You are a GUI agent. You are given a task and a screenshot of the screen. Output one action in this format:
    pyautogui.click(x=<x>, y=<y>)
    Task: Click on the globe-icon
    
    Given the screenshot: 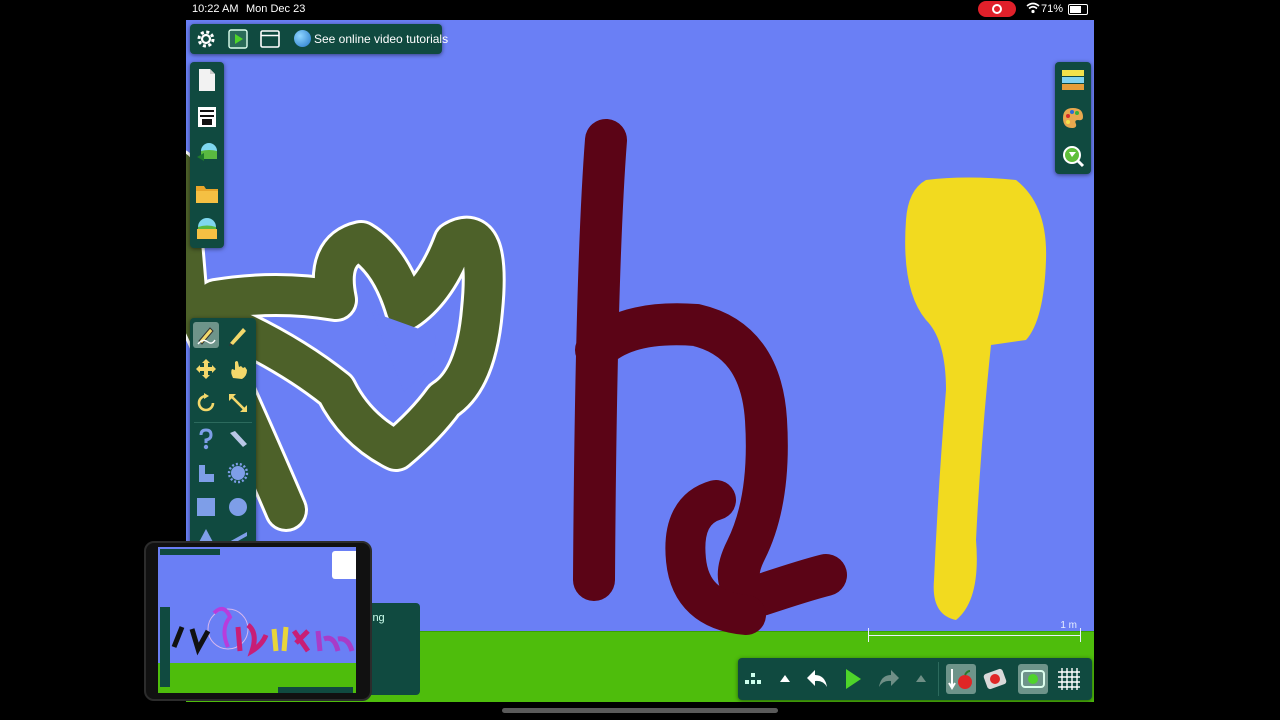 What is the action you would take?
    pyautogui.click(x=302, y=38)
    